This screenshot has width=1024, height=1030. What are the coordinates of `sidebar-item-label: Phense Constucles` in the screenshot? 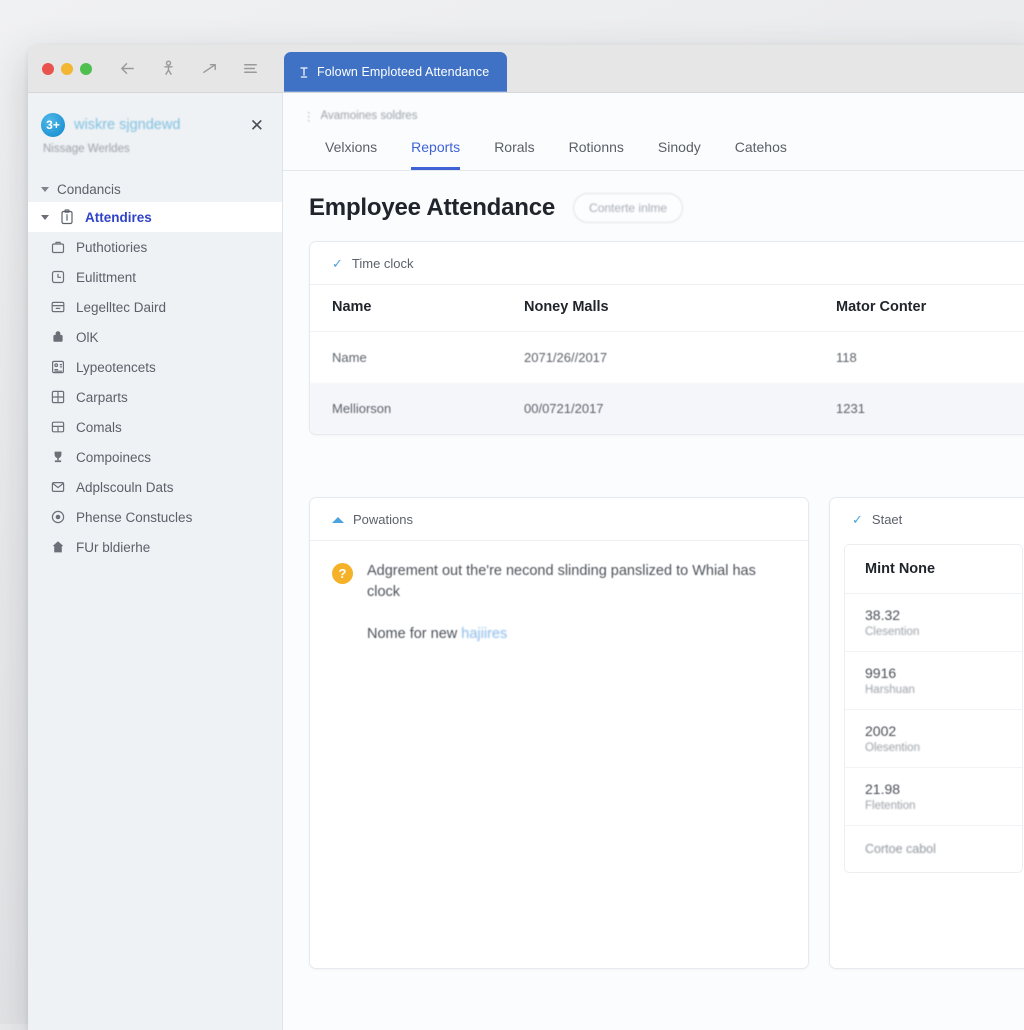 It's located at (134, 517).